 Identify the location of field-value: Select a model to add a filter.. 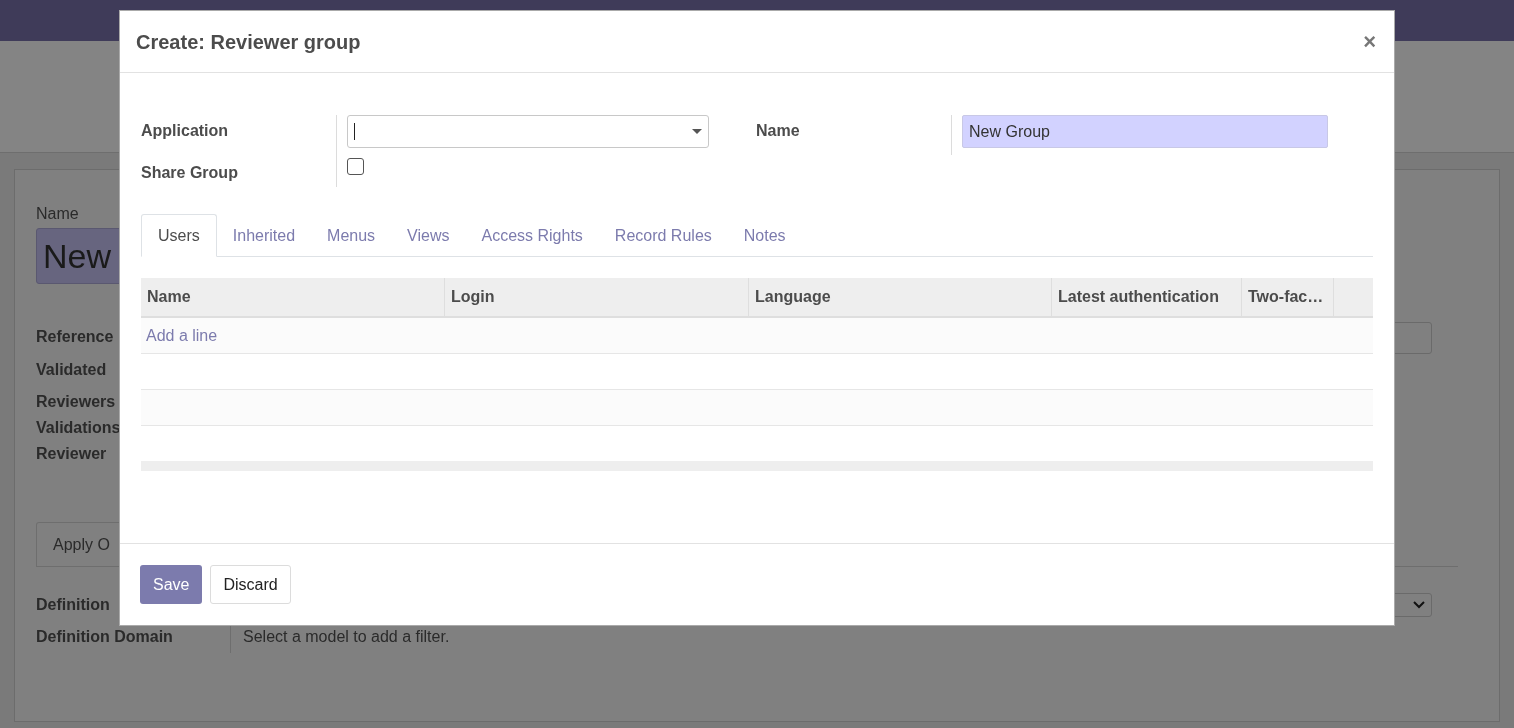
(346, 637).